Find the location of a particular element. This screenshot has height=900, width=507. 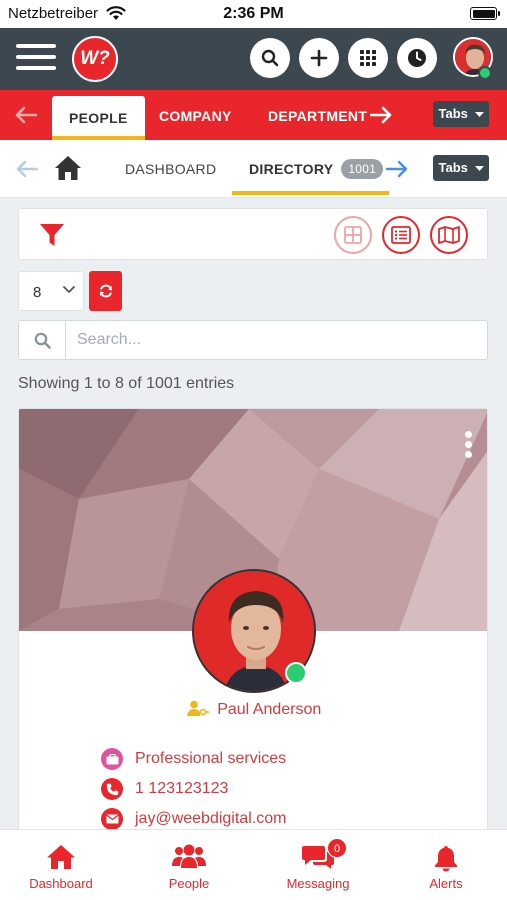

clock-icon is located at coordinates (417, 58).